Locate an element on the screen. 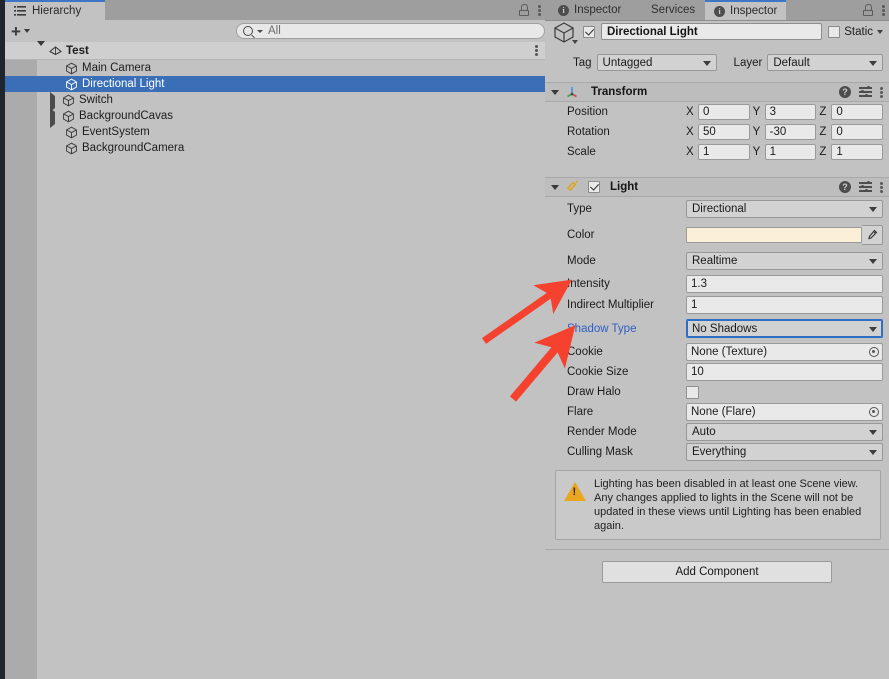  scale-label: Scale is located at coordinates (581, 152).